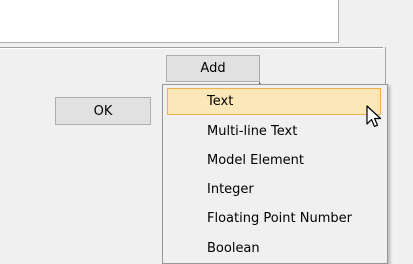  I want to click on ok-button-label: OK, so click(103, 111).